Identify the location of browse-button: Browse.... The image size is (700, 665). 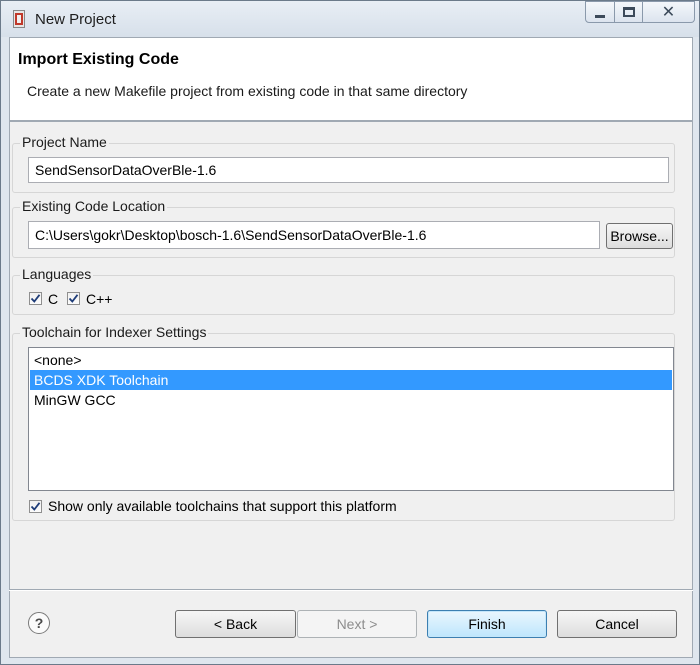
(639, 236).